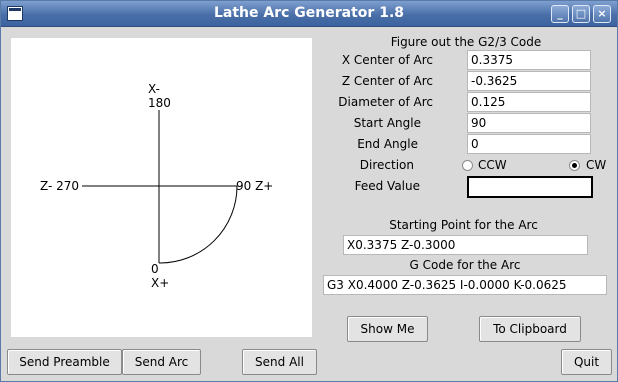 This screenshot has height=382, width=618. Describe the element at coordinates (387, 144) in the screenshot. I see `end-angle-label: End Angle` at that location.